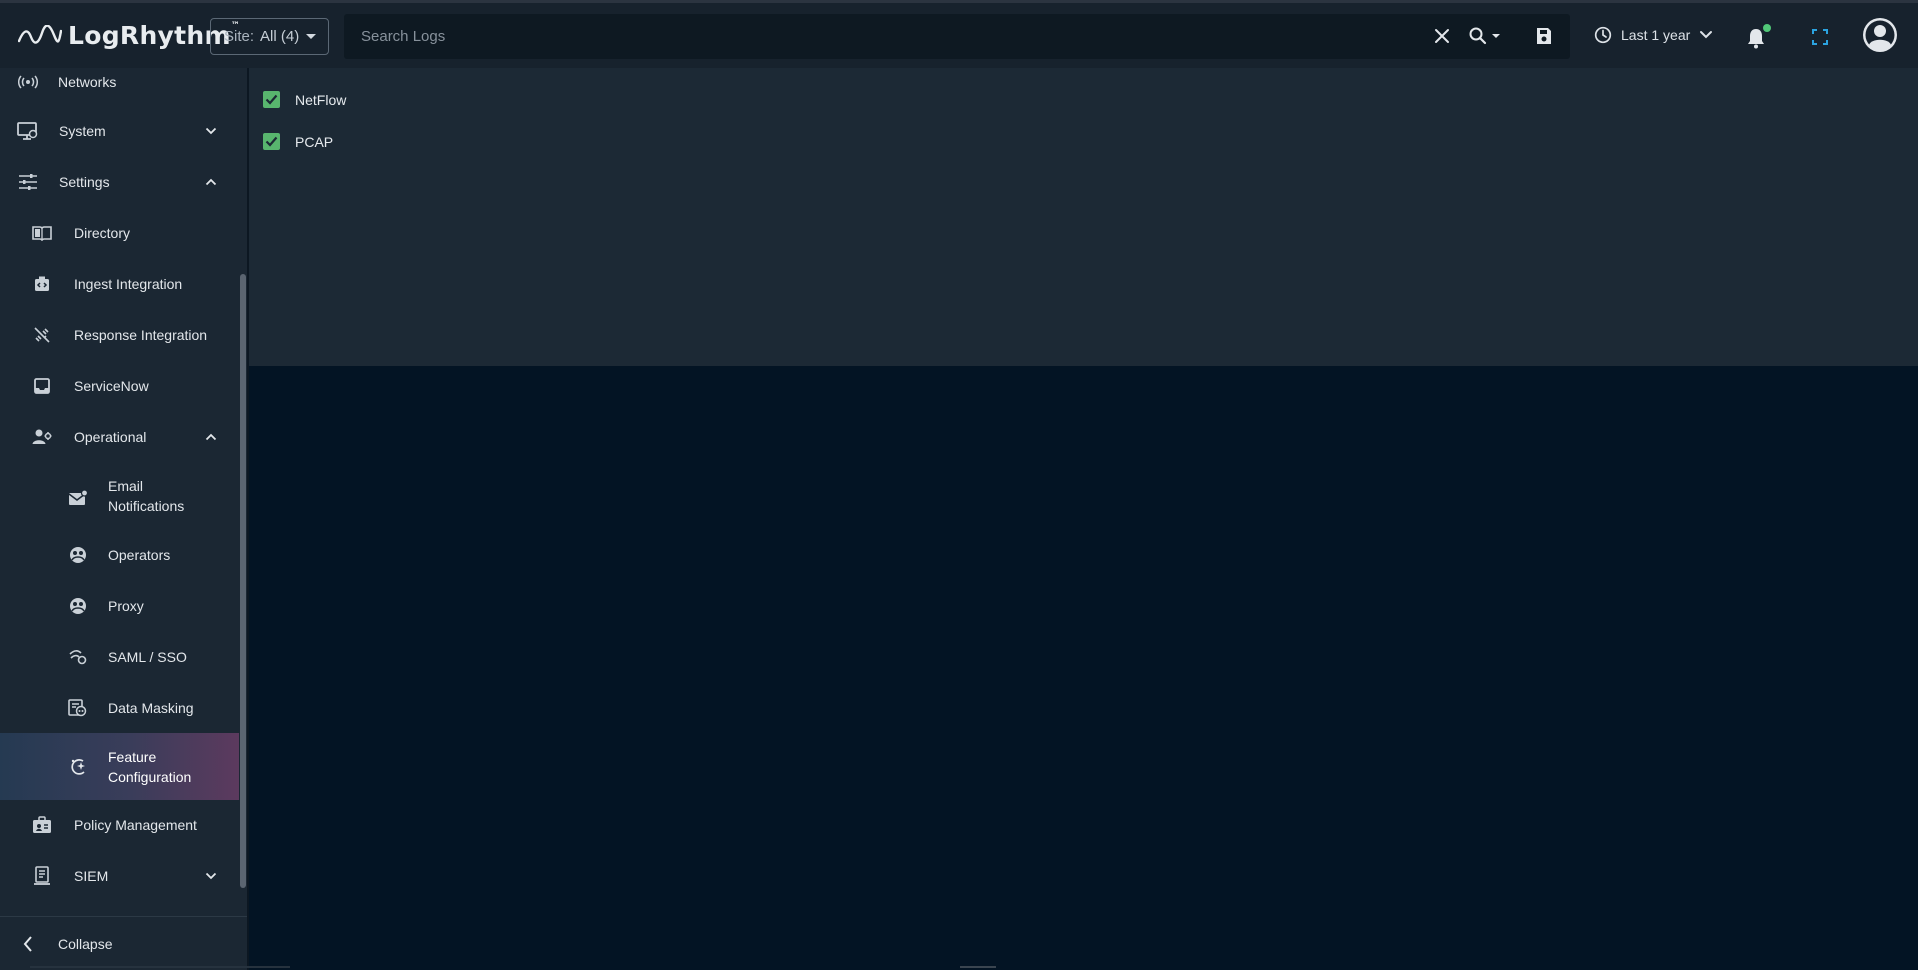  I want to click on sidebar-item-data-masking: Data Masking, so click(119, 708).